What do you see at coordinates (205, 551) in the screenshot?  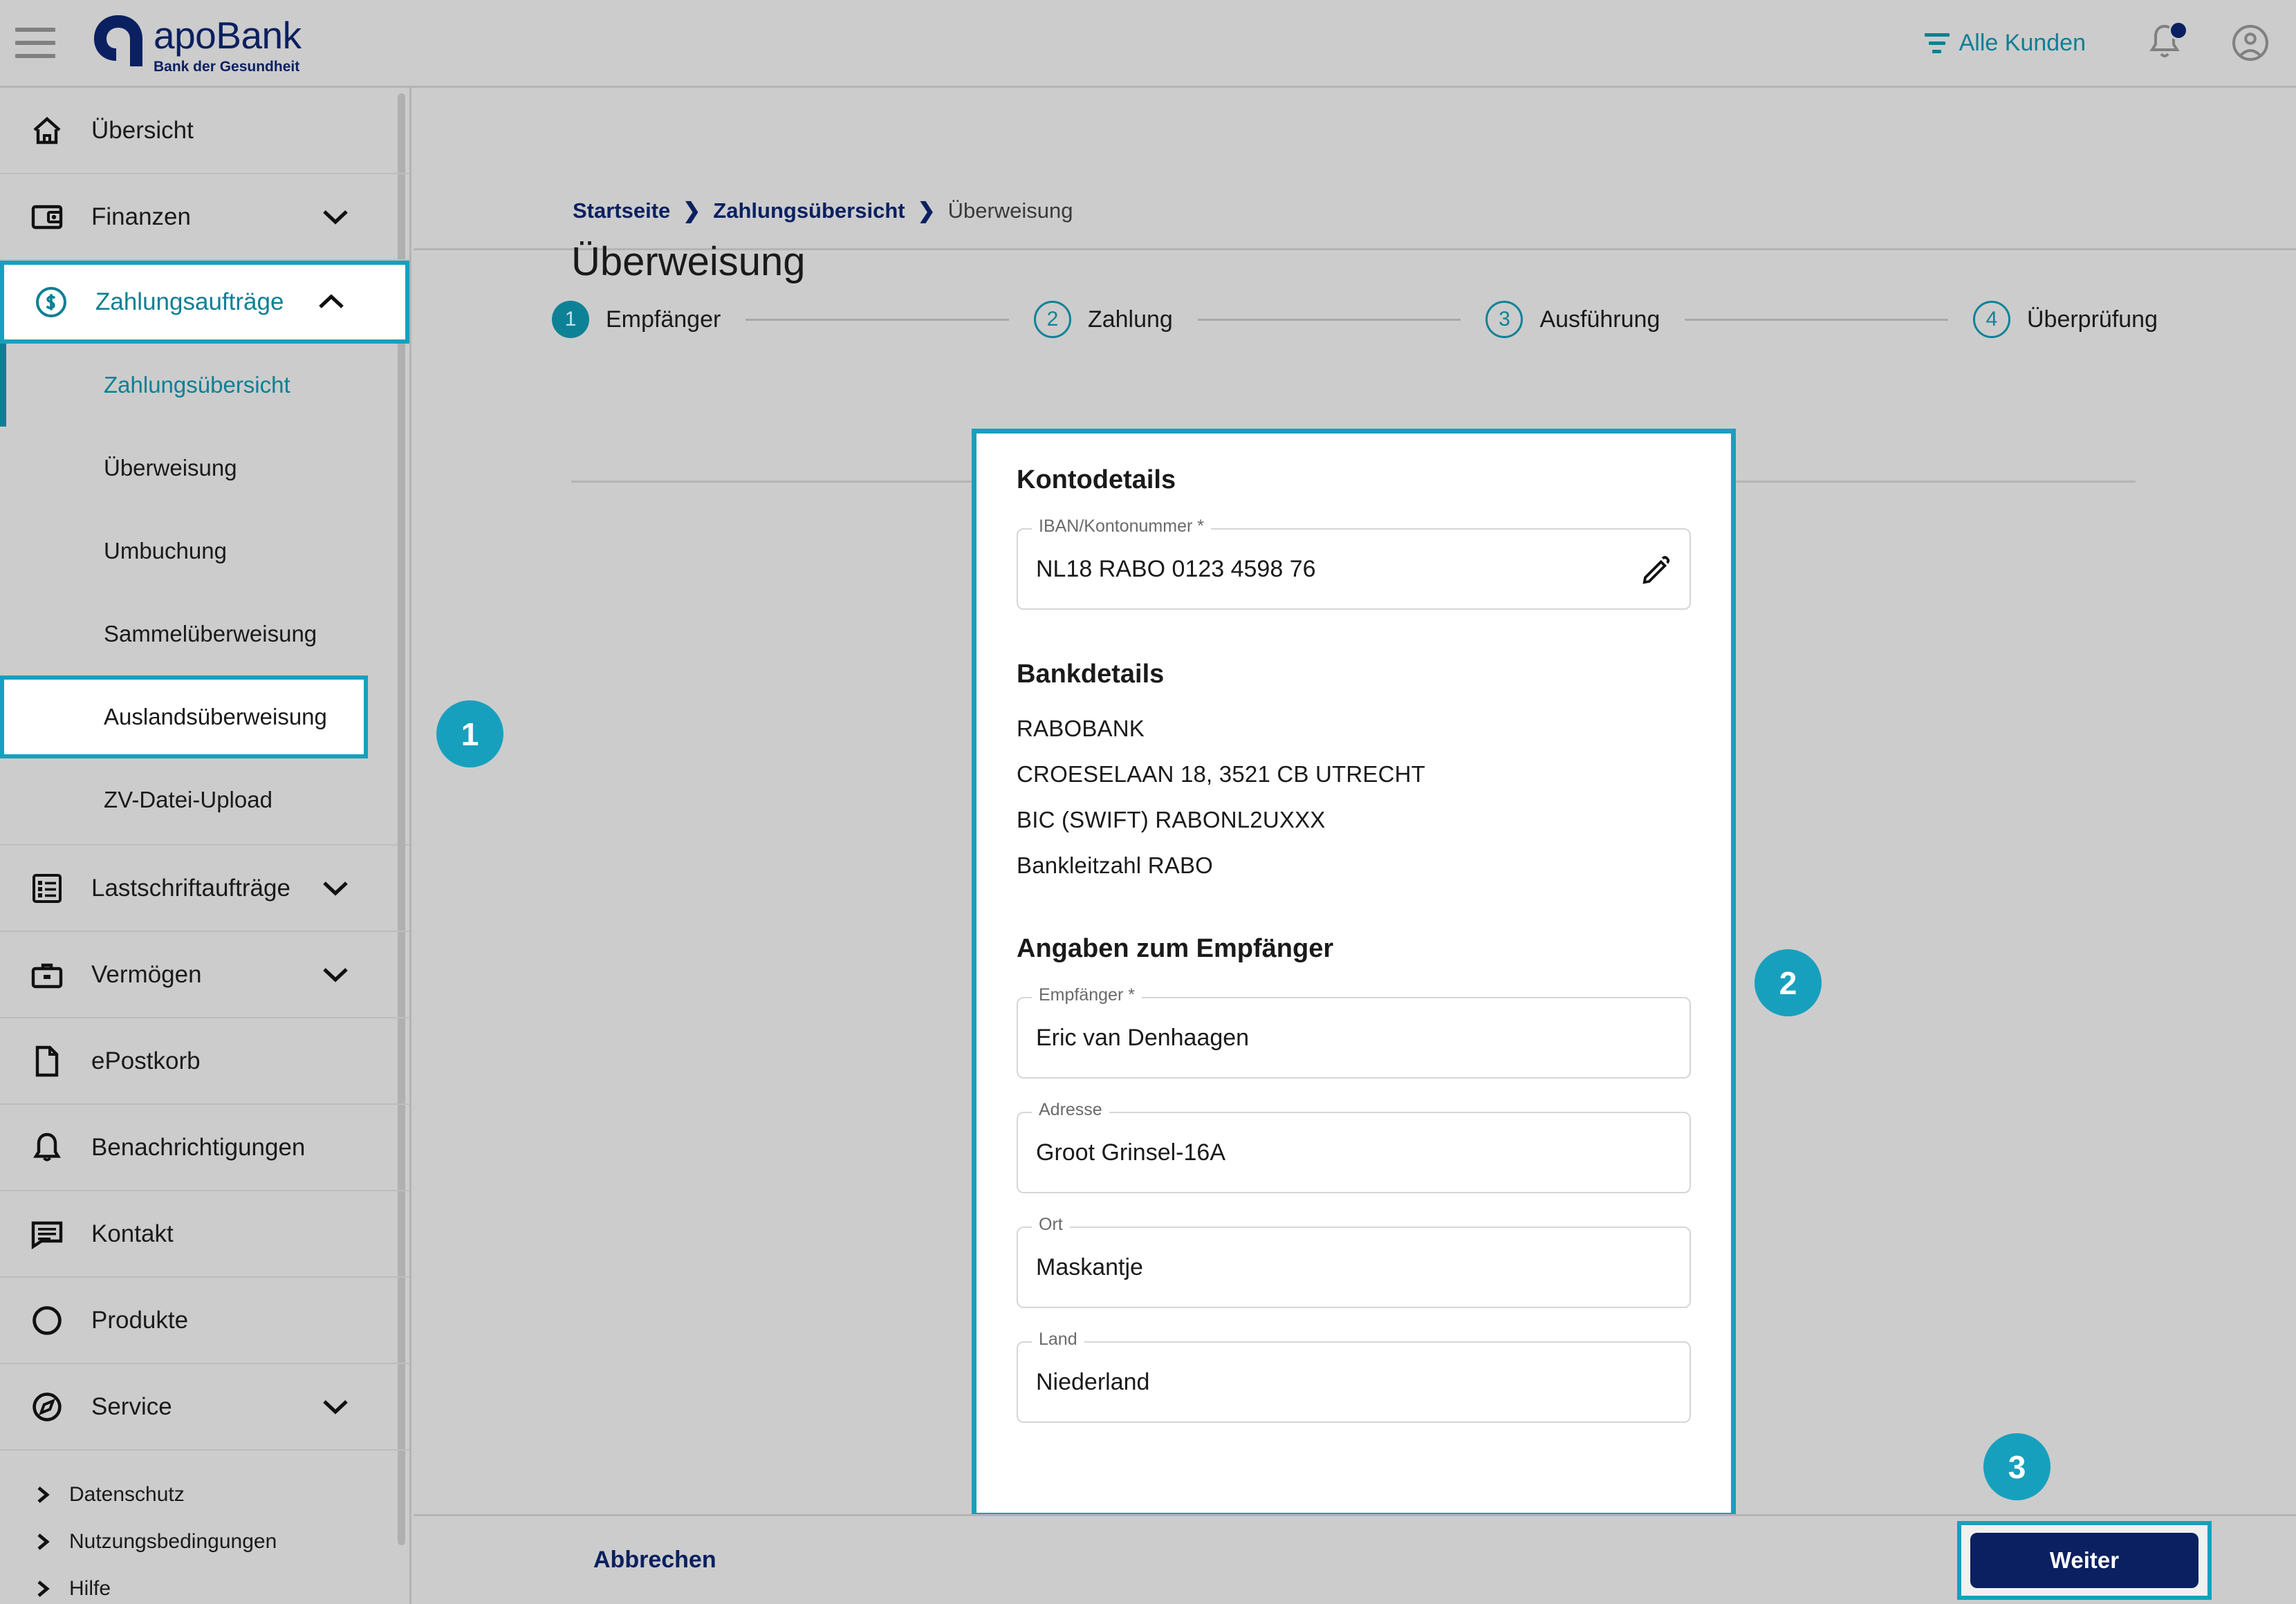 I see `sidebar-subitem-umbuchung: Umbuchung` at bounding box center [205, 551].